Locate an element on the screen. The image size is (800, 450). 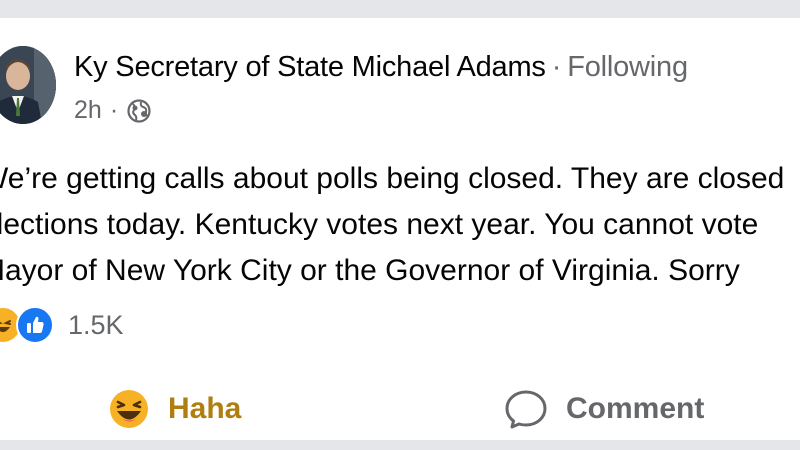
author-avatar is located at coordinates (28, 85).